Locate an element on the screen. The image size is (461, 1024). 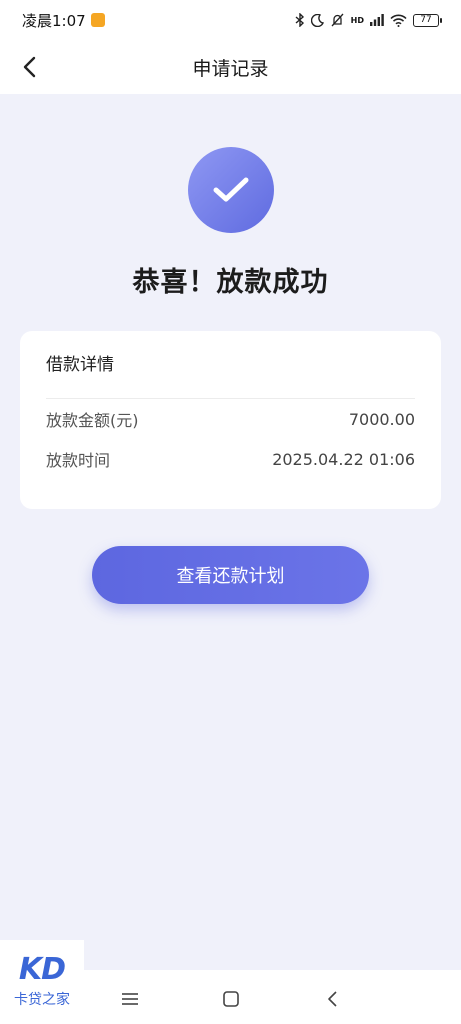
bluetooth-icon is located at coordinates (299, 20).